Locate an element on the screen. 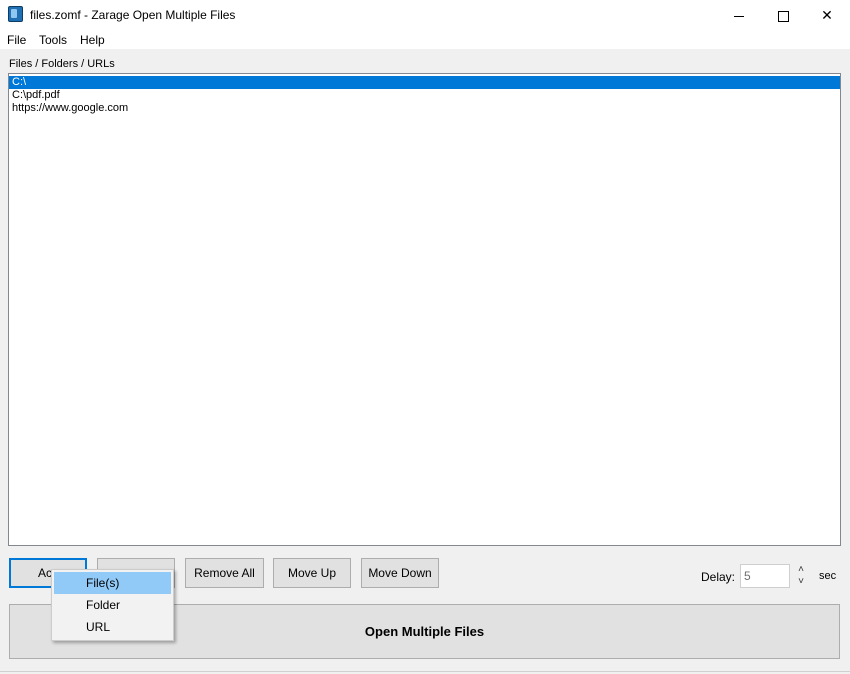  window-bottom-border is located at coordinates (425, 671).